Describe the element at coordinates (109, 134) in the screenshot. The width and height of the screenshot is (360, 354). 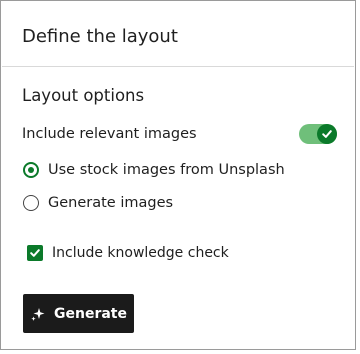
I see `images-toggle-label: Include relevant images` at that location.